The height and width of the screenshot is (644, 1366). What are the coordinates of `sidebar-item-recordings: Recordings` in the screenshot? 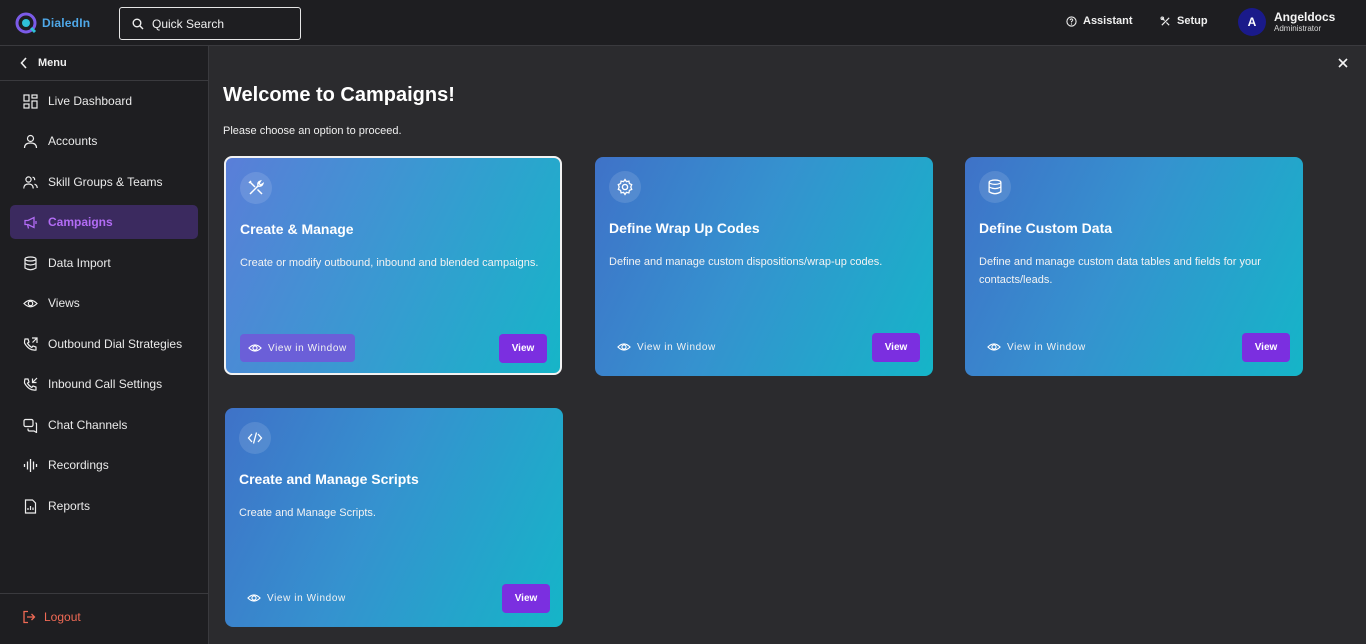 It's located at (104, 465).